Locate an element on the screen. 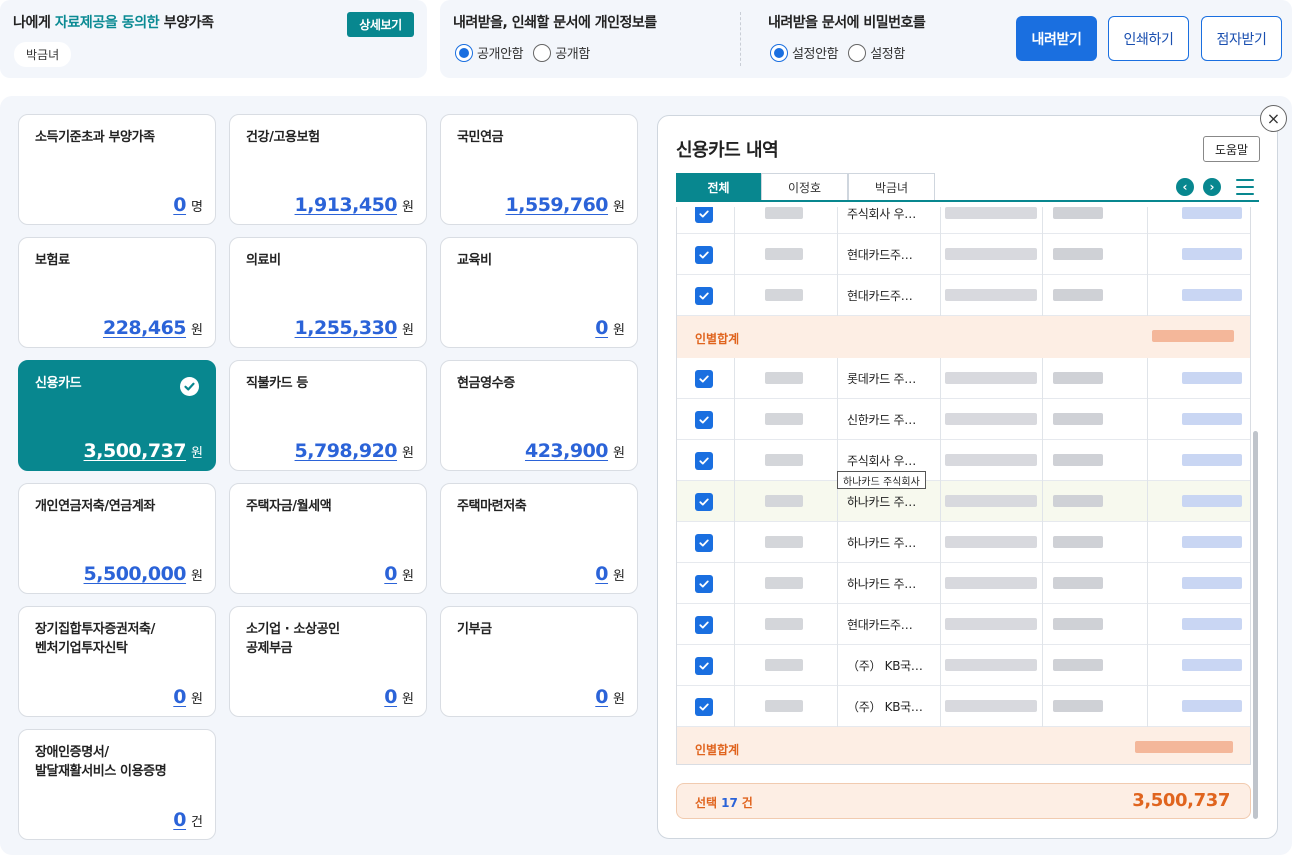 This screenshot has height=855, width=1292. card-amount-link: 1,913,450 is located at coordinates (346, 205).